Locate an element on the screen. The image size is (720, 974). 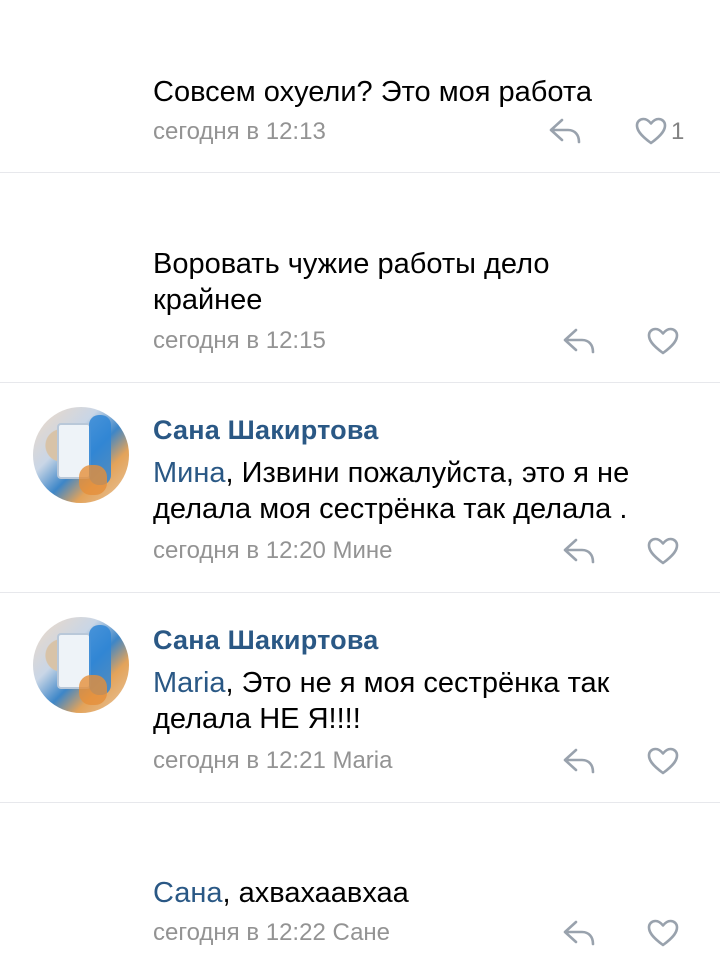
comment-timestamp: сегодня в 12:21 Maria is located at coordinates (272, 761).